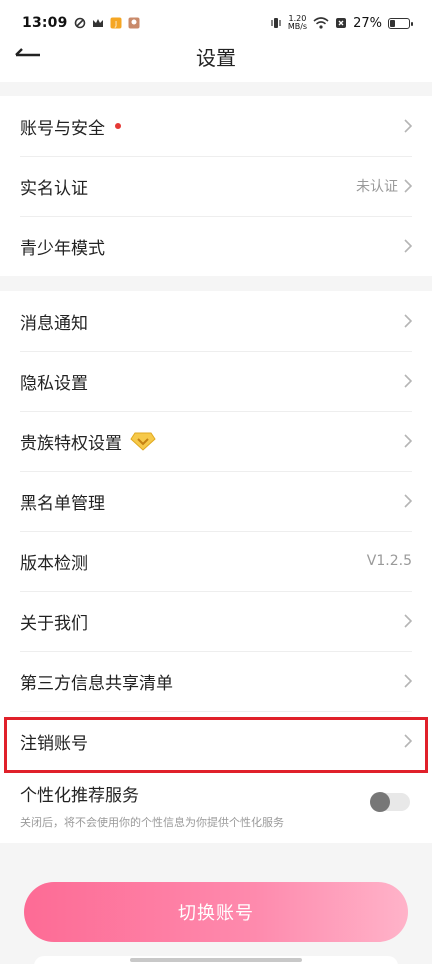 The image size is (432, 964). Describe the element at coordinates (216, 741) in the screenshot. I see `setting-row-delete-account: 注销账号` at that location.